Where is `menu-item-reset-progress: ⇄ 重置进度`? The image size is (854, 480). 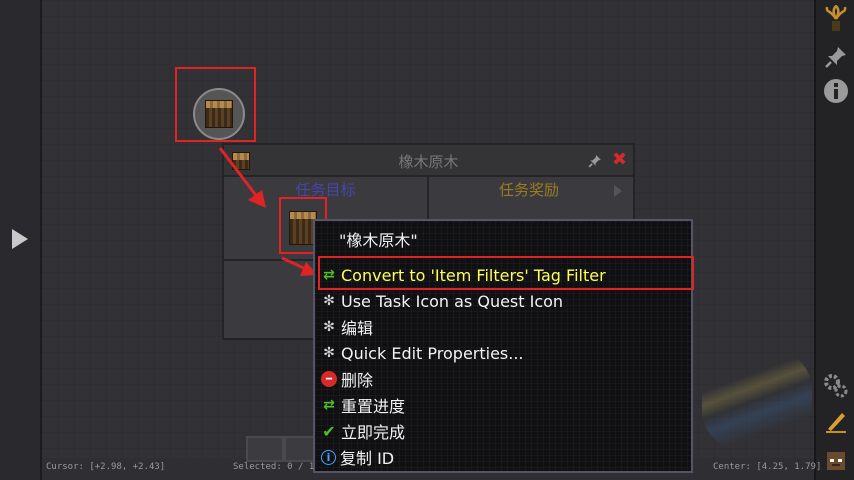
menu-item-reset-progress: ⇄ 重置进度 is located at coordinates (363, 405).